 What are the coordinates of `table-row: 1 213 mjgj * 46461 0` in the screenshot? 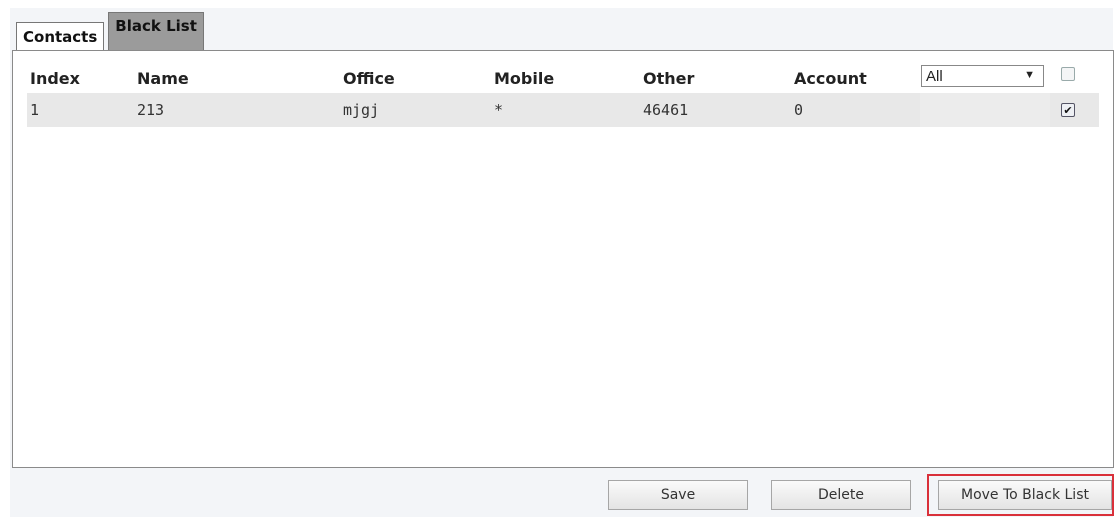 It's located at (563, 110).